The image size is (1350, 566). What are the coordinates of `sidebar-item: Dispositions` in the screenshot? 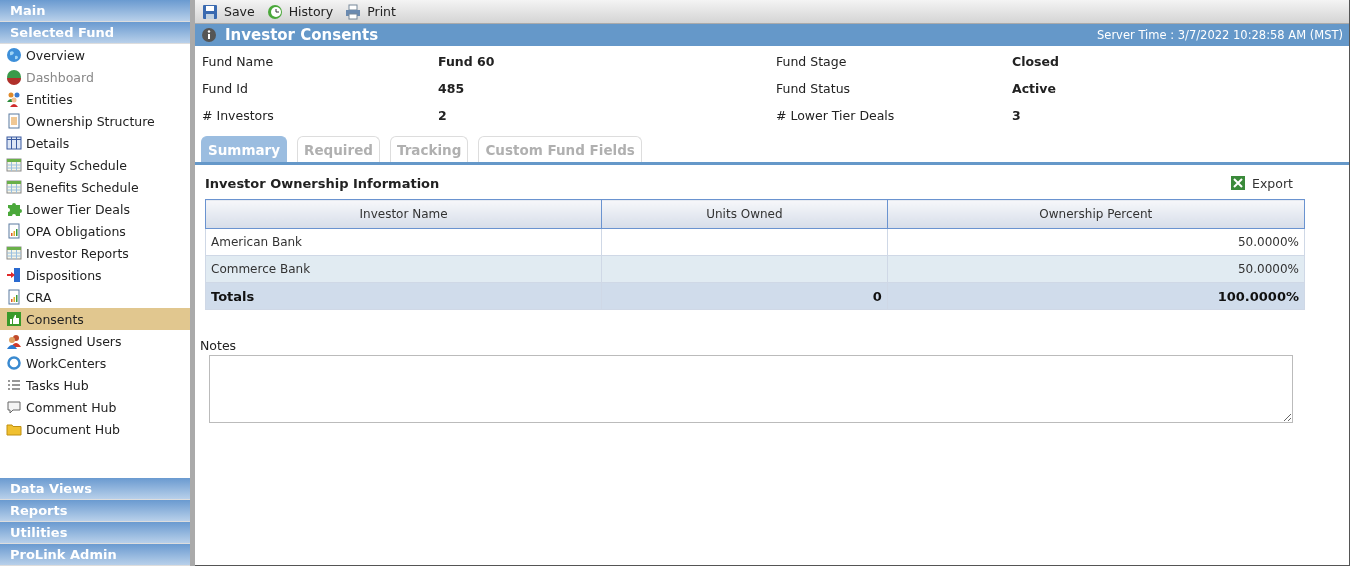 It's located at (95, 275).